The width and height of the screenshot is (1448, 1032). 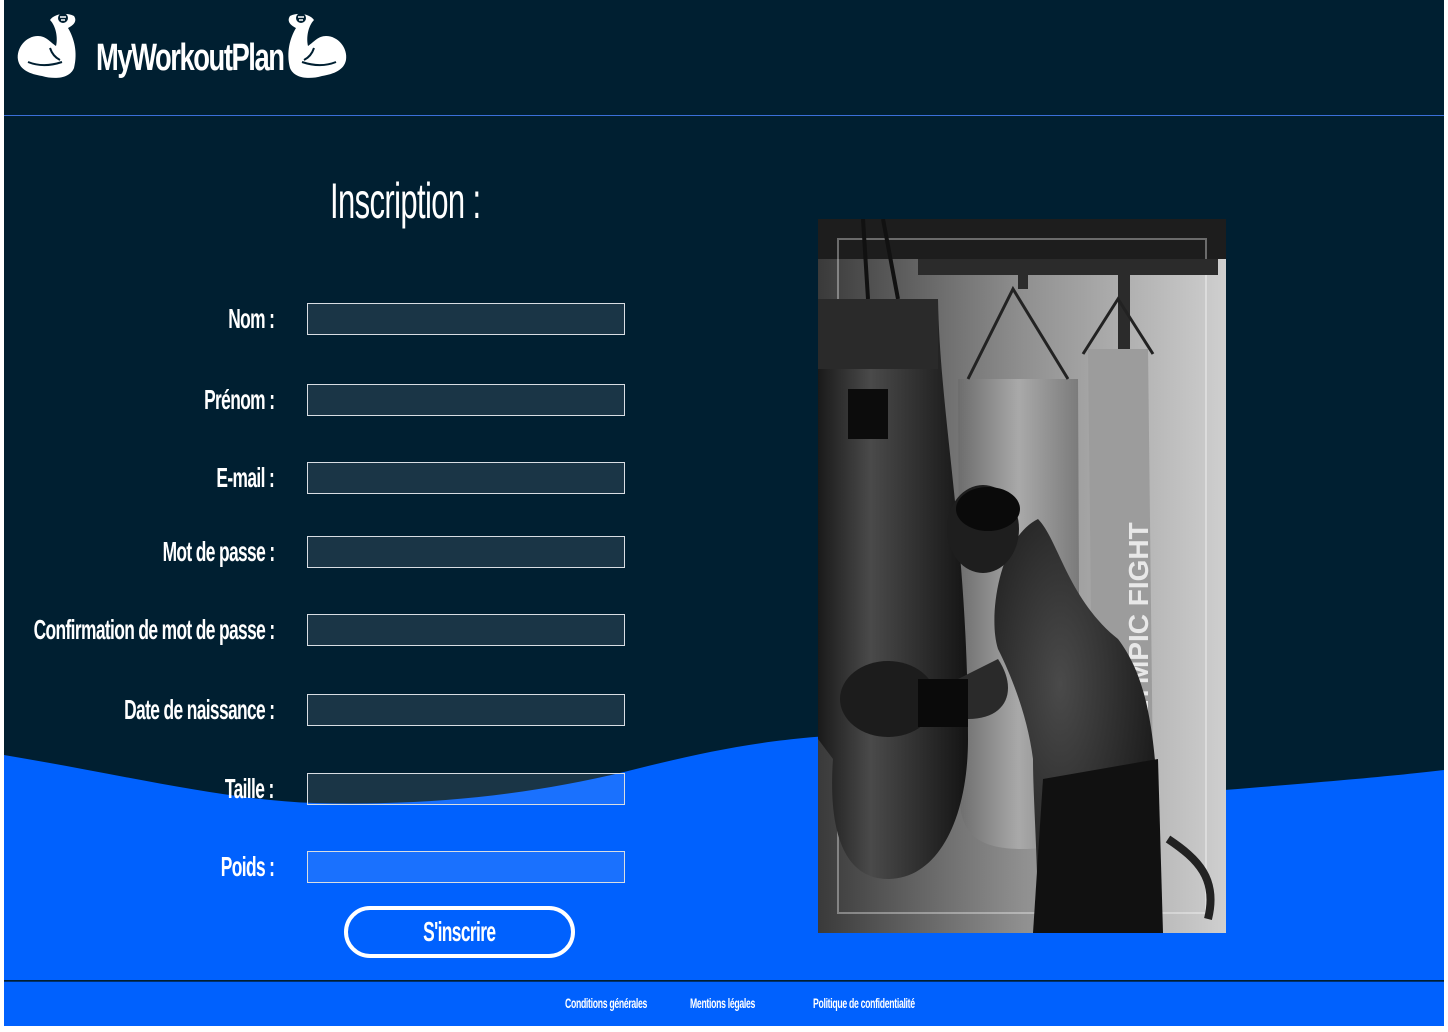 What do you see at coordinates (466, 710) in the screenshot?
I see `birthdate-input` at bounding box center [466, 710].